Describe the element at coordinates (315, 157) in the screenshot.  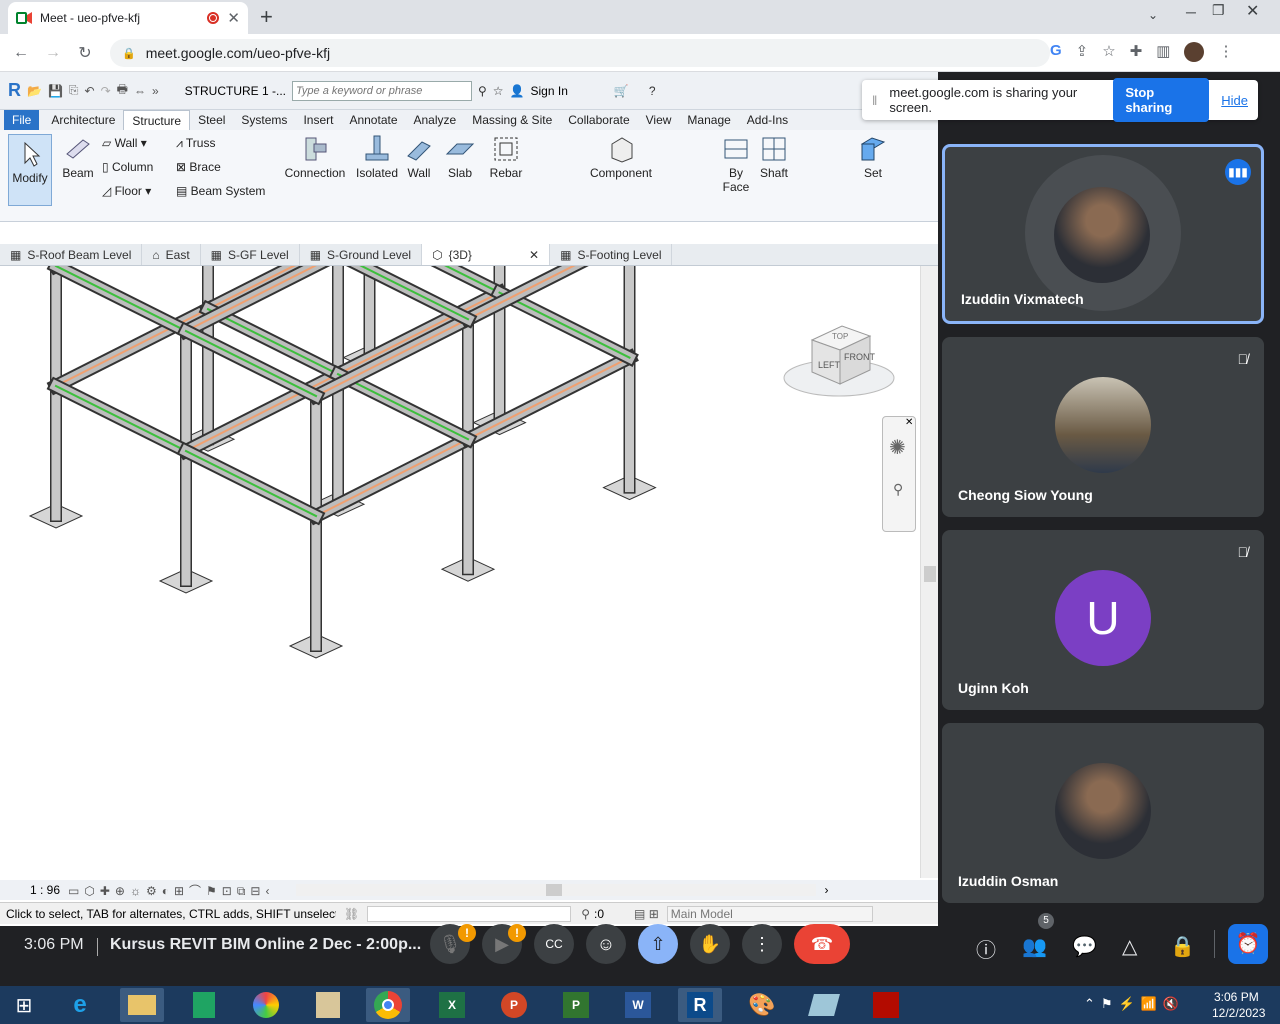
I see `connection-button: Connection` at that location.